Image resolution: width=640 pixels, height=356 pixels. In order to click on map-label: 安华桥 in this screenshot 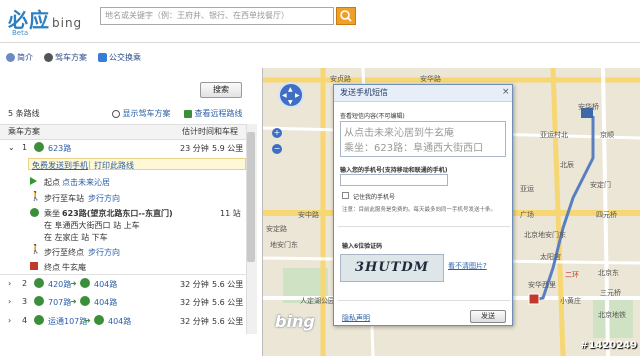, I will do `click(588, 107)`.